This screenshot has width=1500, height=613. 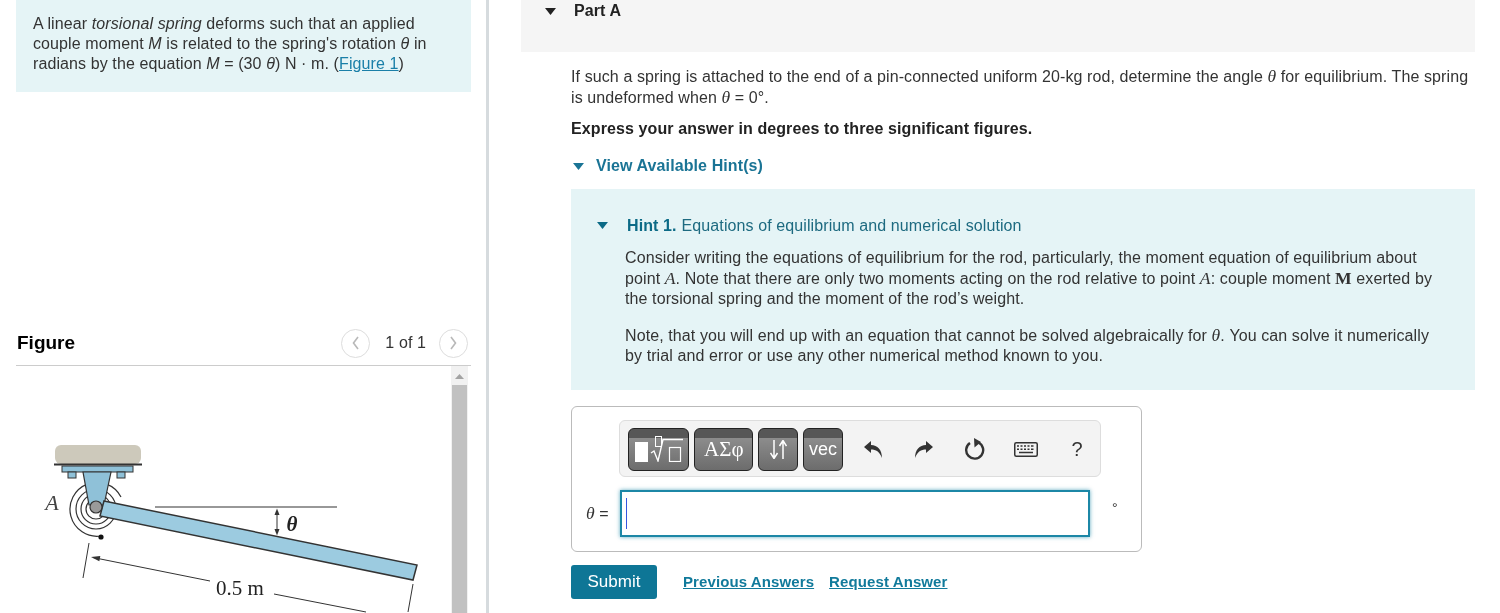 What do you see at coordinates (243, 46) in the screenshot?
I see `problem-statement: A linear torsional spring deforms such that an applied couple moment M is related to the spring's rotation θ in radians by the equation M = (30 θ) N · m. (Figure 1)` at bounding box center [243, 46].